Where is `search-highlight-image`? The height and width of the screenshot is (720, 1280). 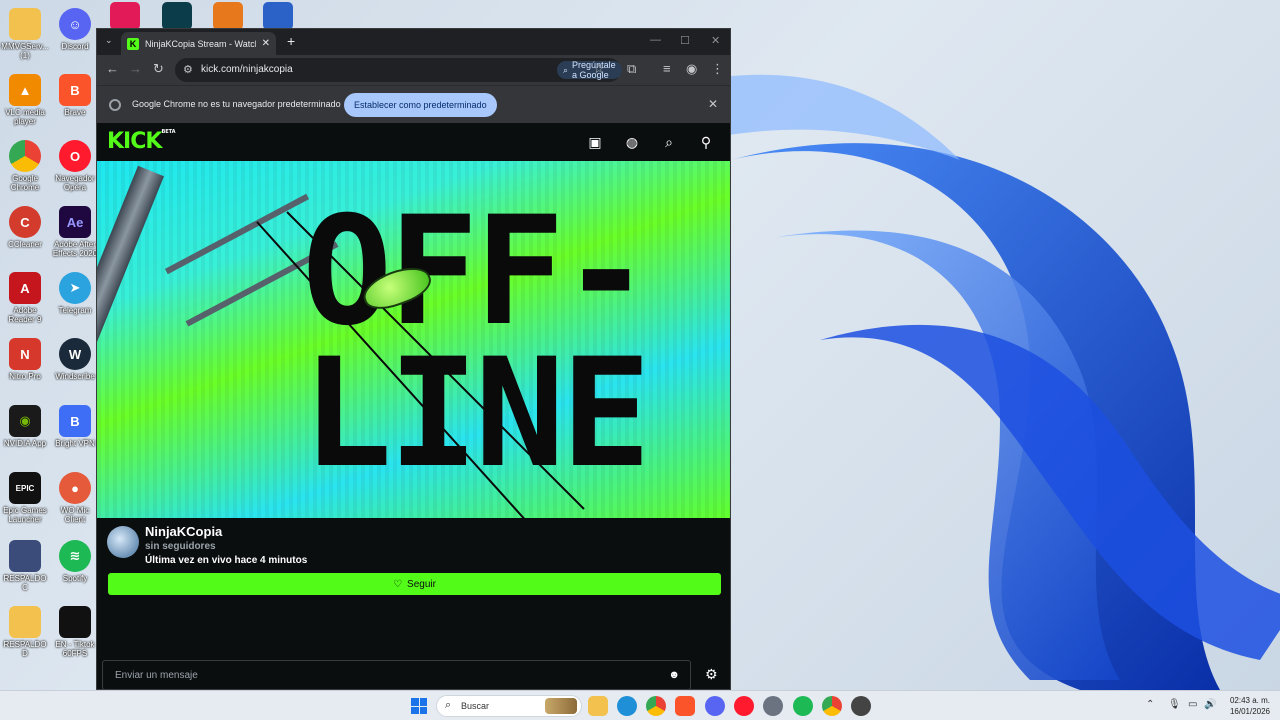
search-highlight-image is located at coordinates (561, 706).